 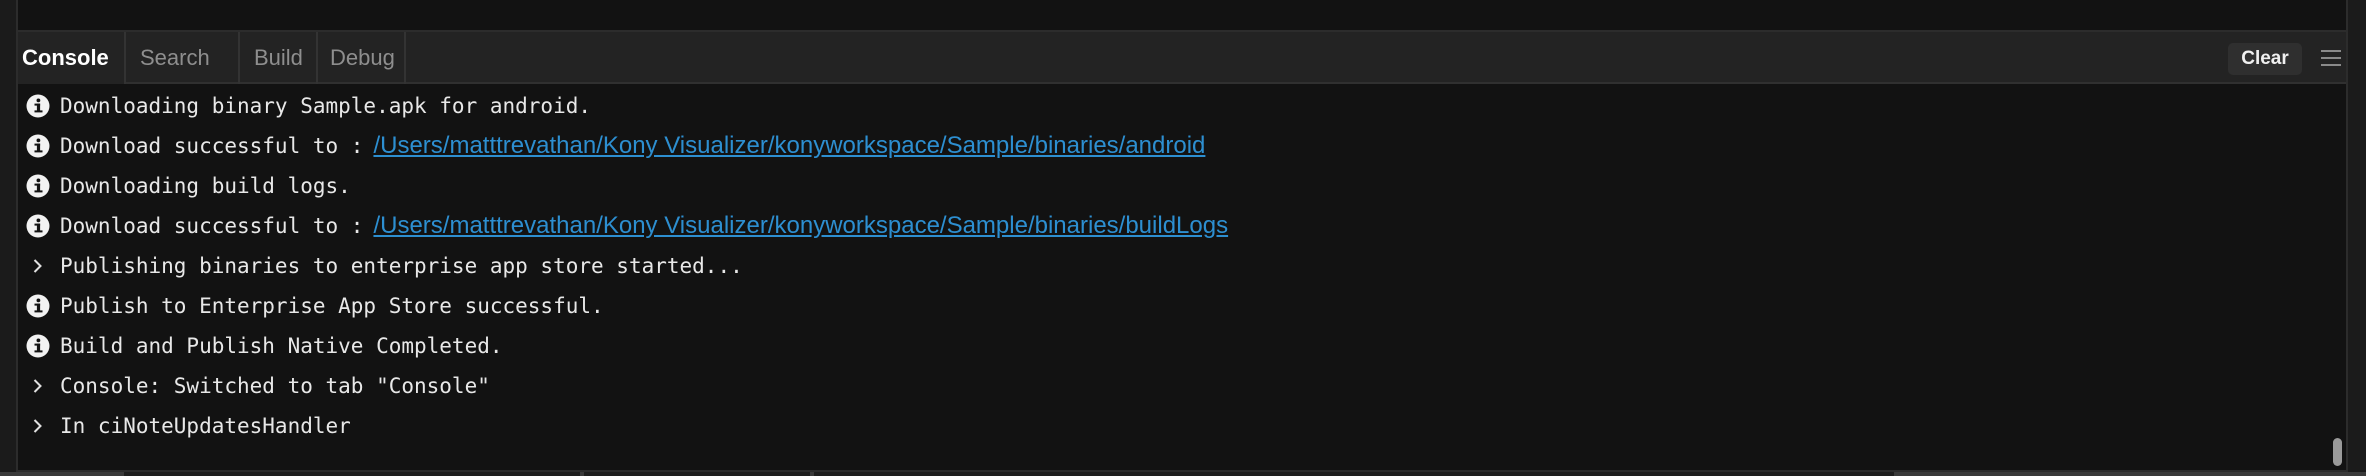 I want to click on clear-button: Clear, so click(x=2265, y=59).